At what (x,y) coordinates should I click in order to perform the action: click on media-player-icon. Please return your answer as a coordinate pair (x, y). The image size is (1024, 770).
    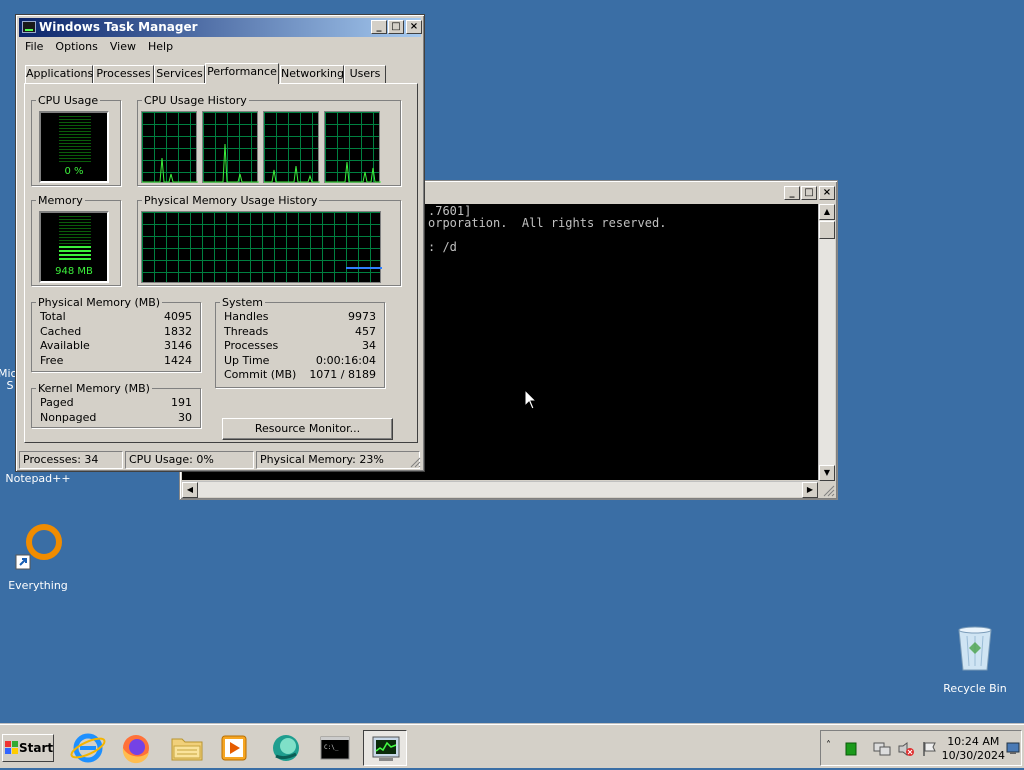
    Looking at the image, I should click on (234, 748).